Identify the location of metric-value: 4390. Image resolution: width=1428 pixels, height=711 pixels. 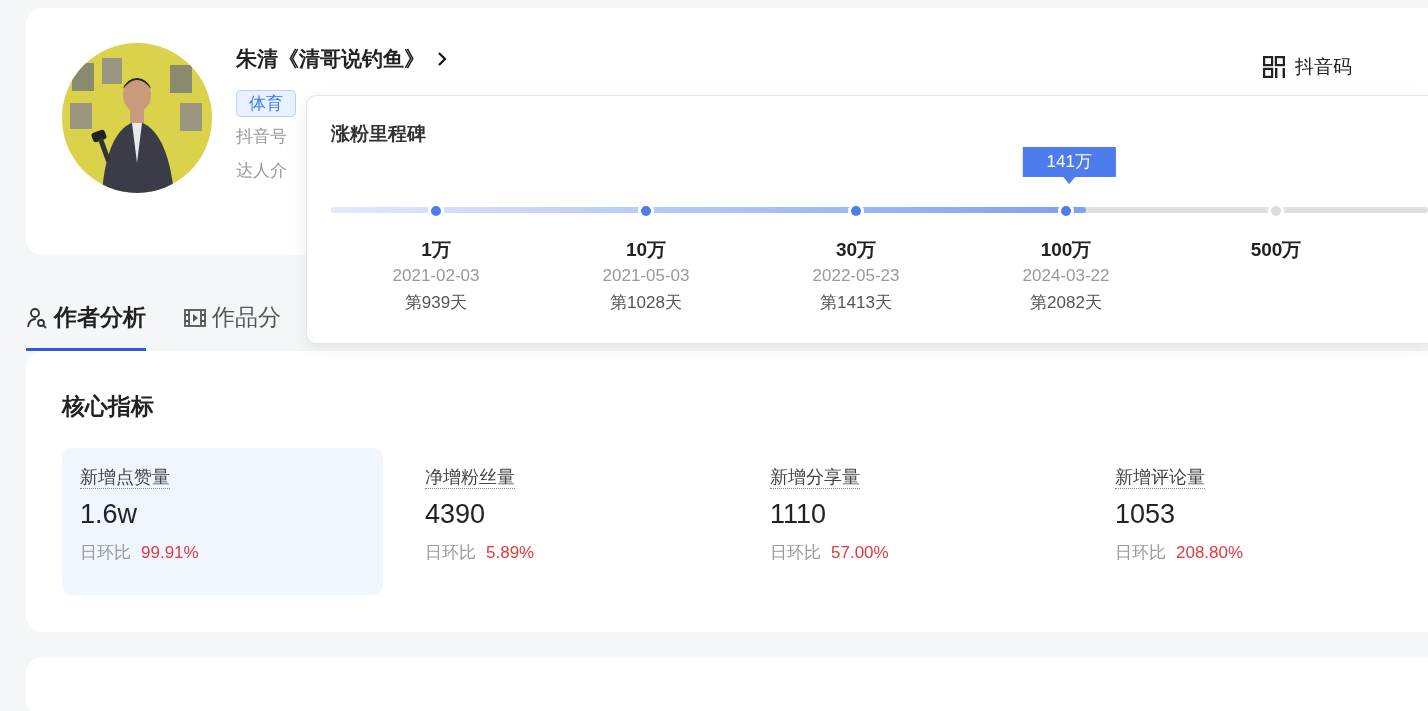
(456, 514).